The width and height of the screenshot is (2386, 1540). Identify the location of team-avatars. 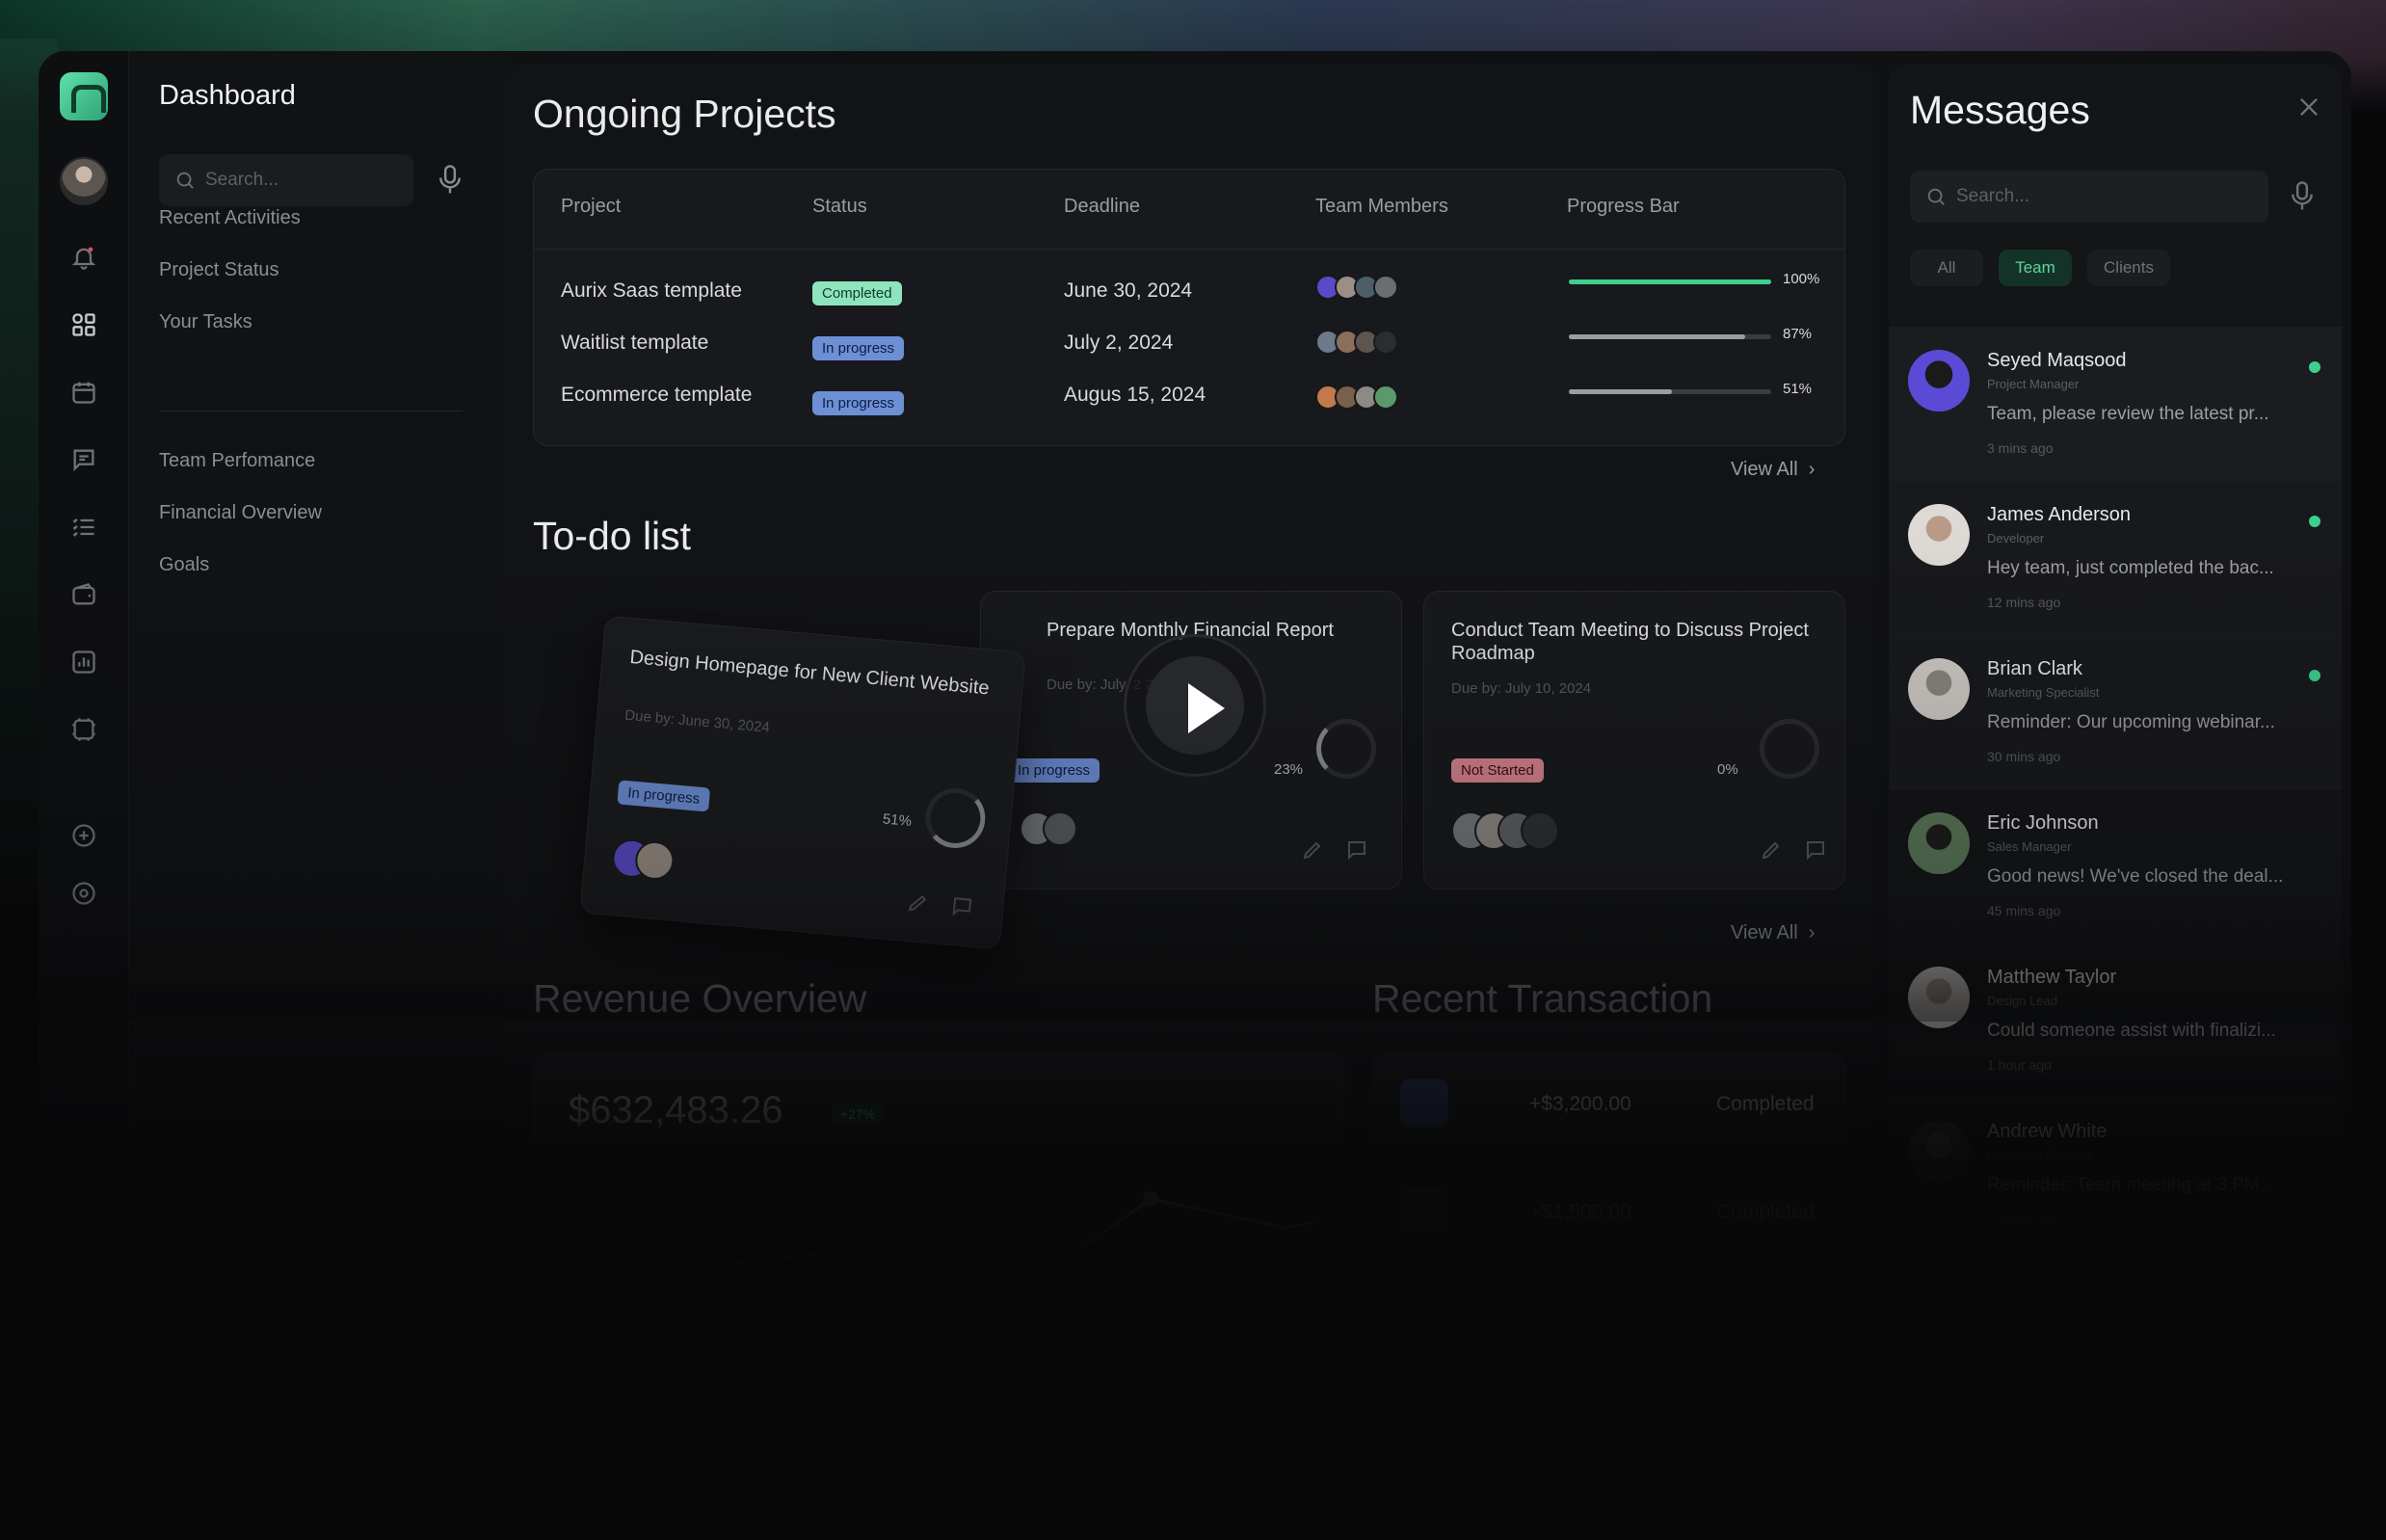
(1358, 397).